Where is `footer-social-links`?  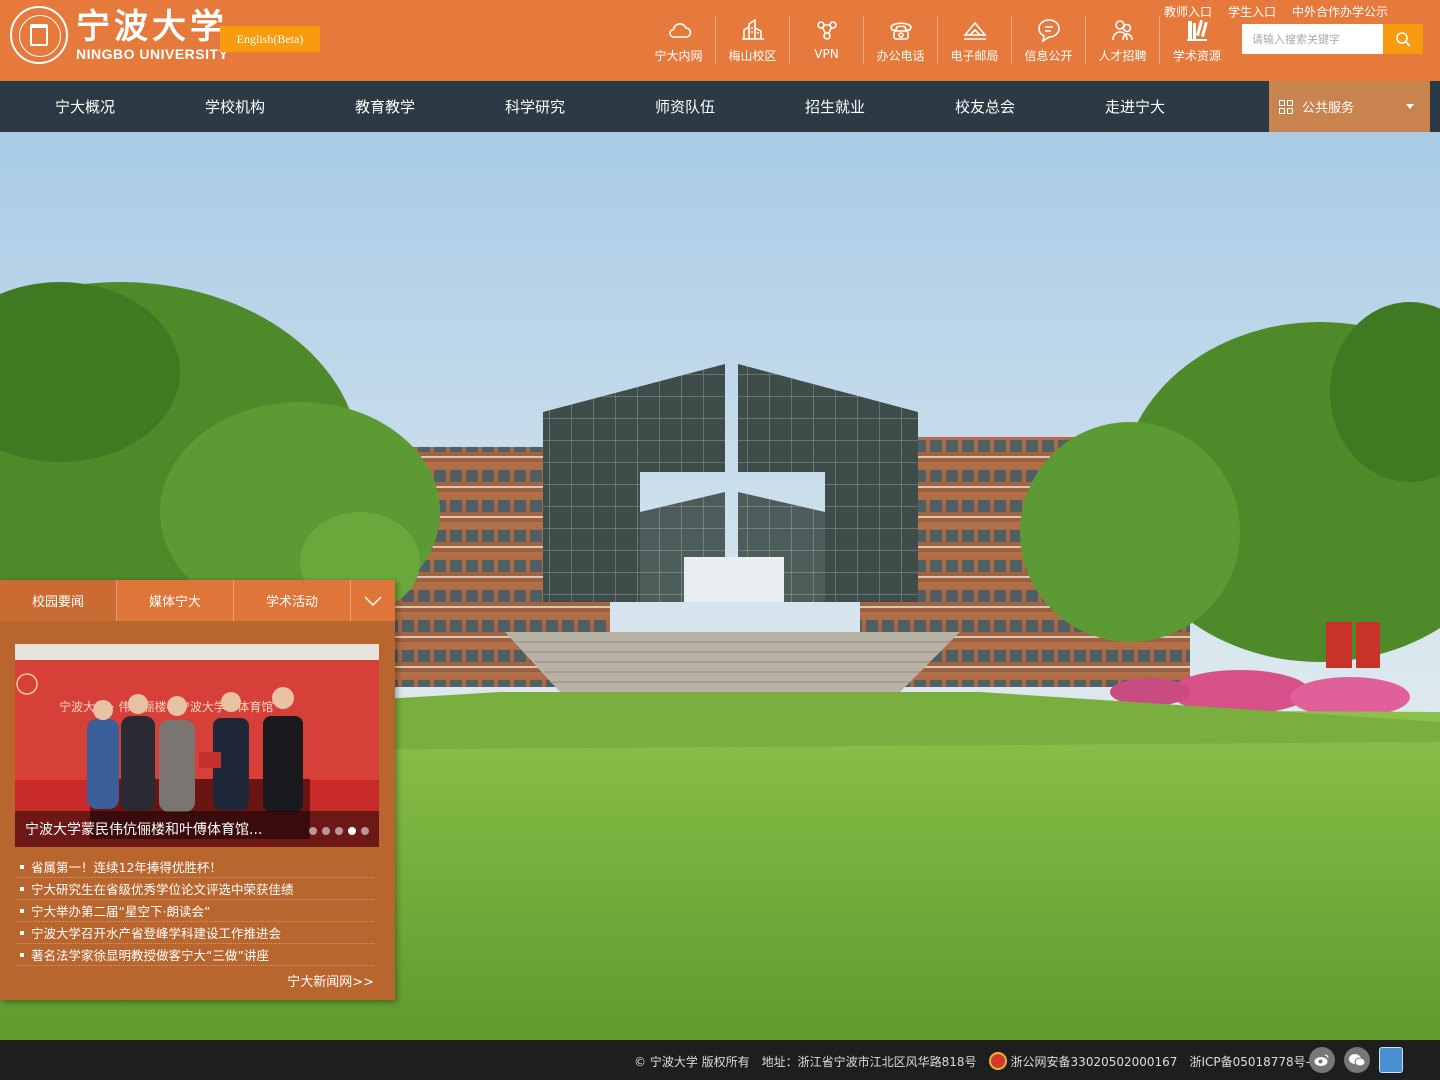 footer-social-links is located at coordinates (1356, 1060).